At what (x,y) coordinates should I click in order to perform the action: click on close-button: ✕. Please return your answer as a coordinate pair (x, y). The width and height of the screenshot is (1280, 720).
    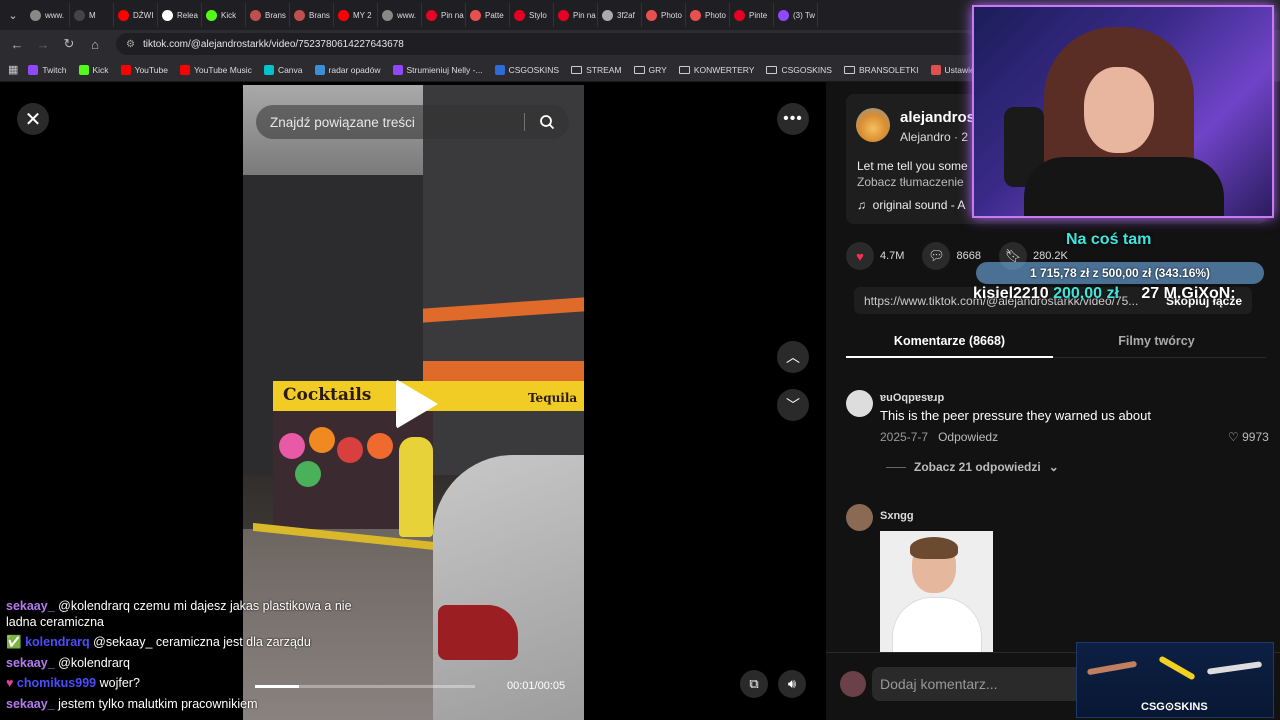
    Looking at the image, I should click on (33, 119).